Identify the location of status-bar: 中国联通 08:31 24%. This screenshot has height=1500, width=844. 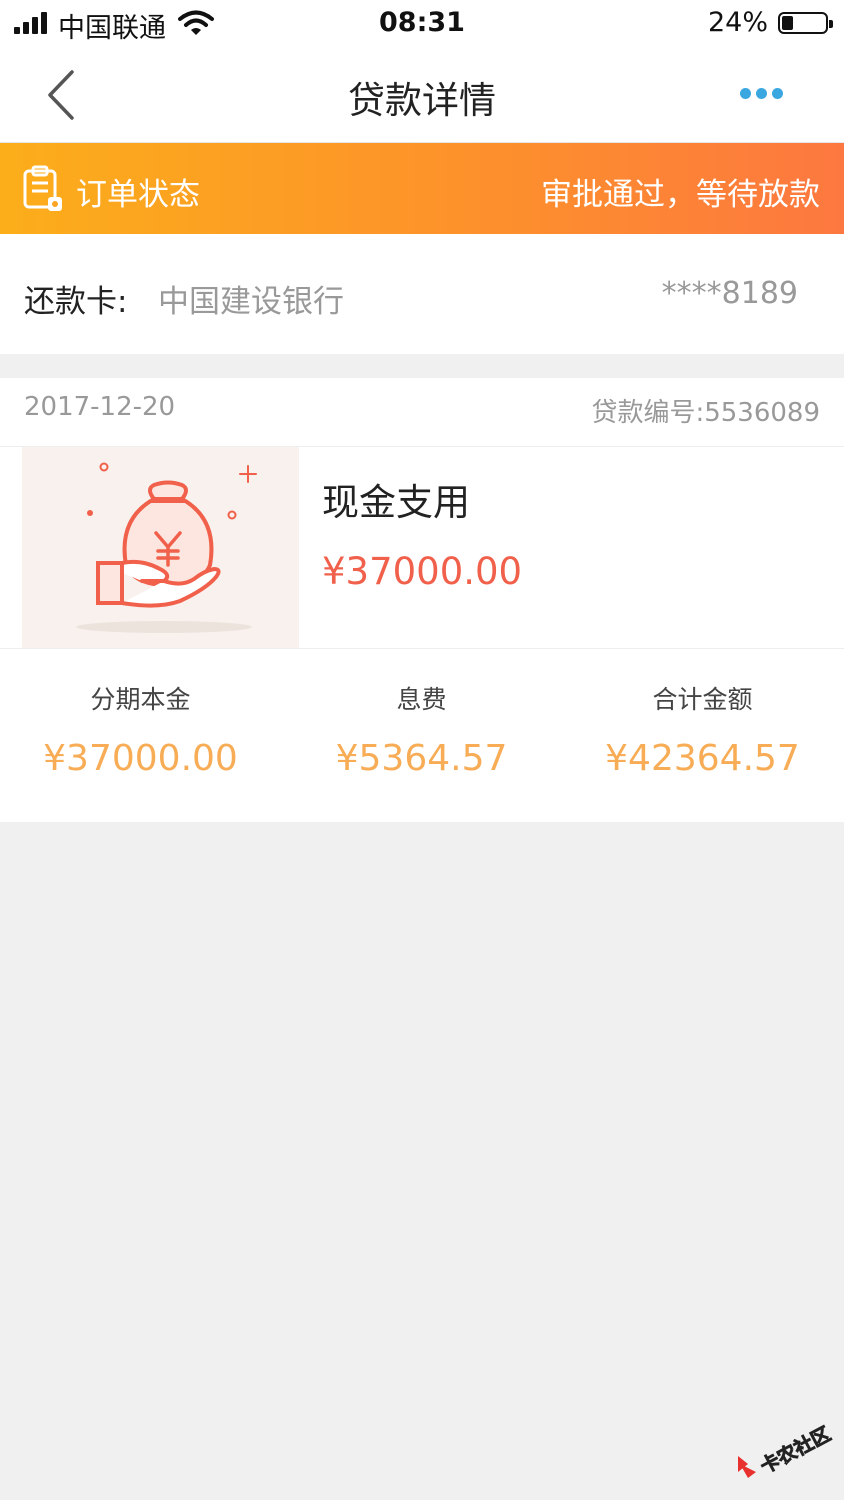
(422, 24).